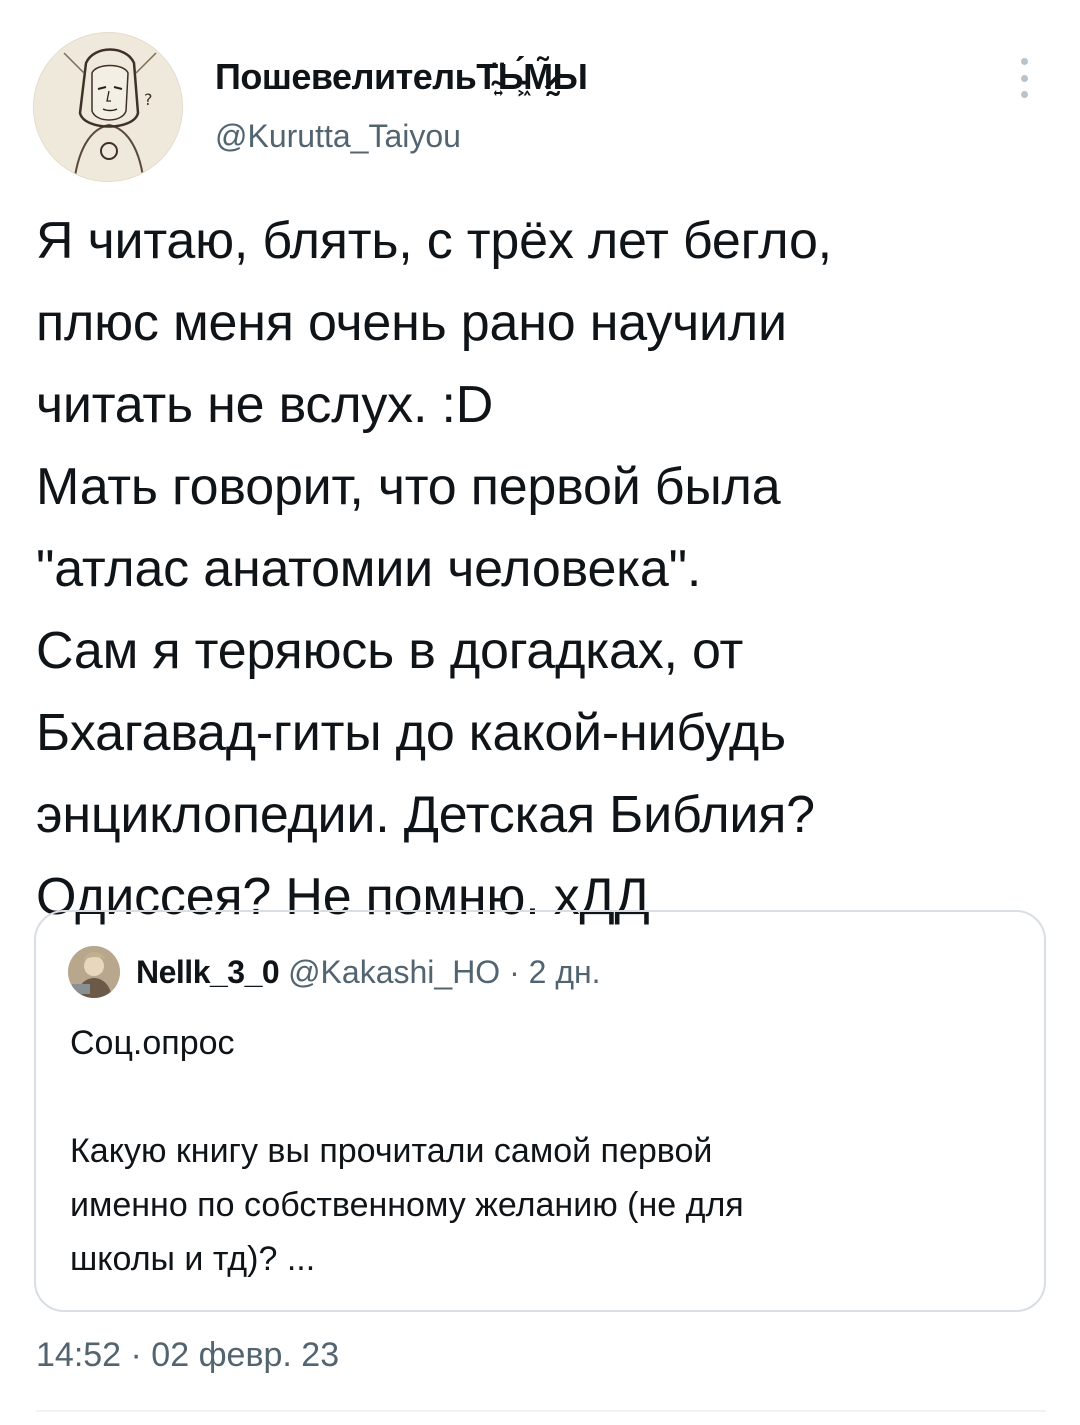 Image resolution: width=1080 pixels, height=1425 pixels. I want to click on quoted-author-avatar, so click(94, 972).